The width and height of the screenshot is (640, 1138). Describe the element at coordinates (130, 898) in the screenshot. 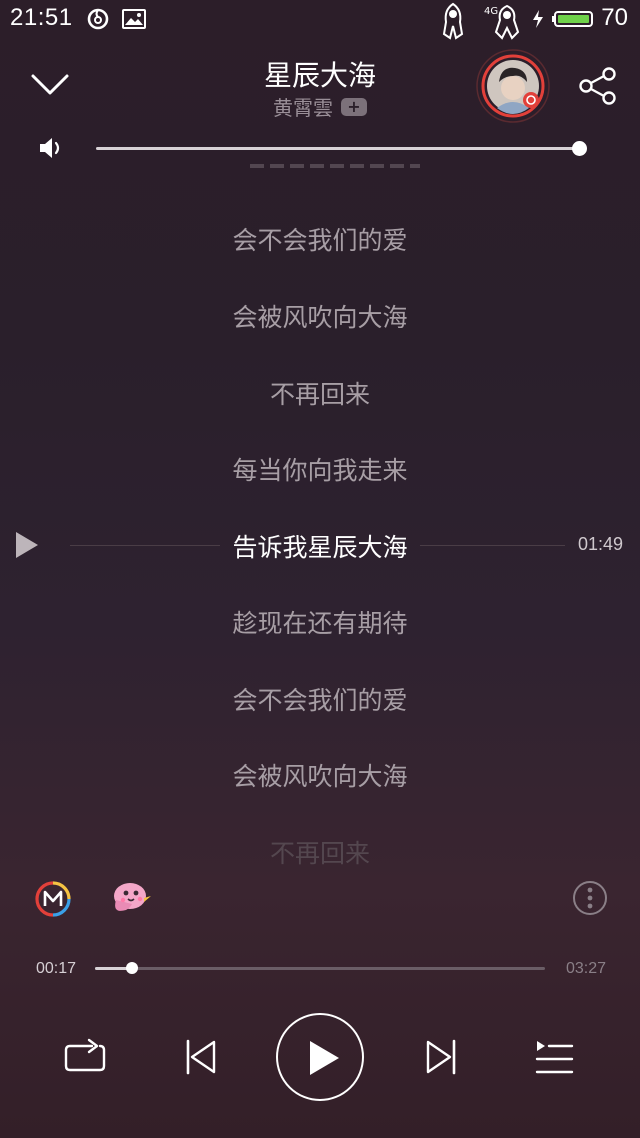

I see `pink-bird-icon` at that location.